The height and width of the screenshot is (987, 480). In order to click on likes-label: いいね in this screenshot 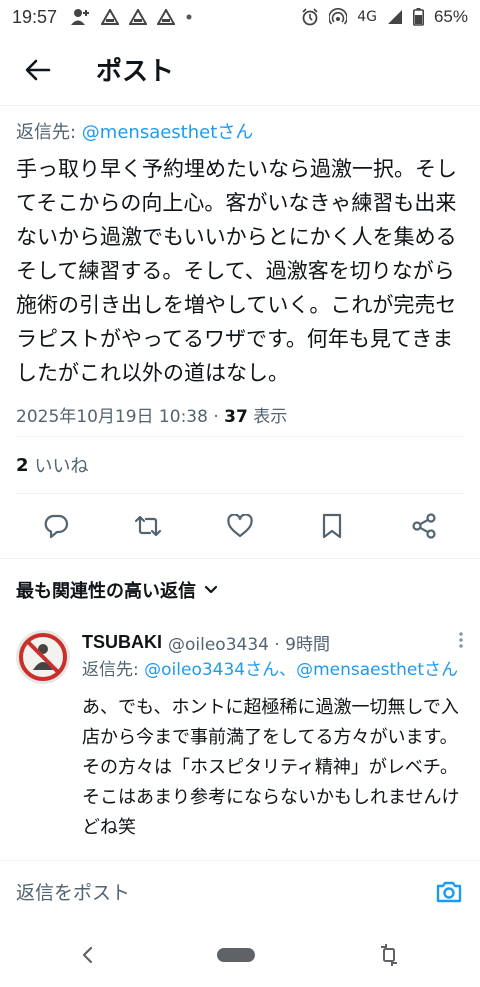, I will do `click(61, 466)`.